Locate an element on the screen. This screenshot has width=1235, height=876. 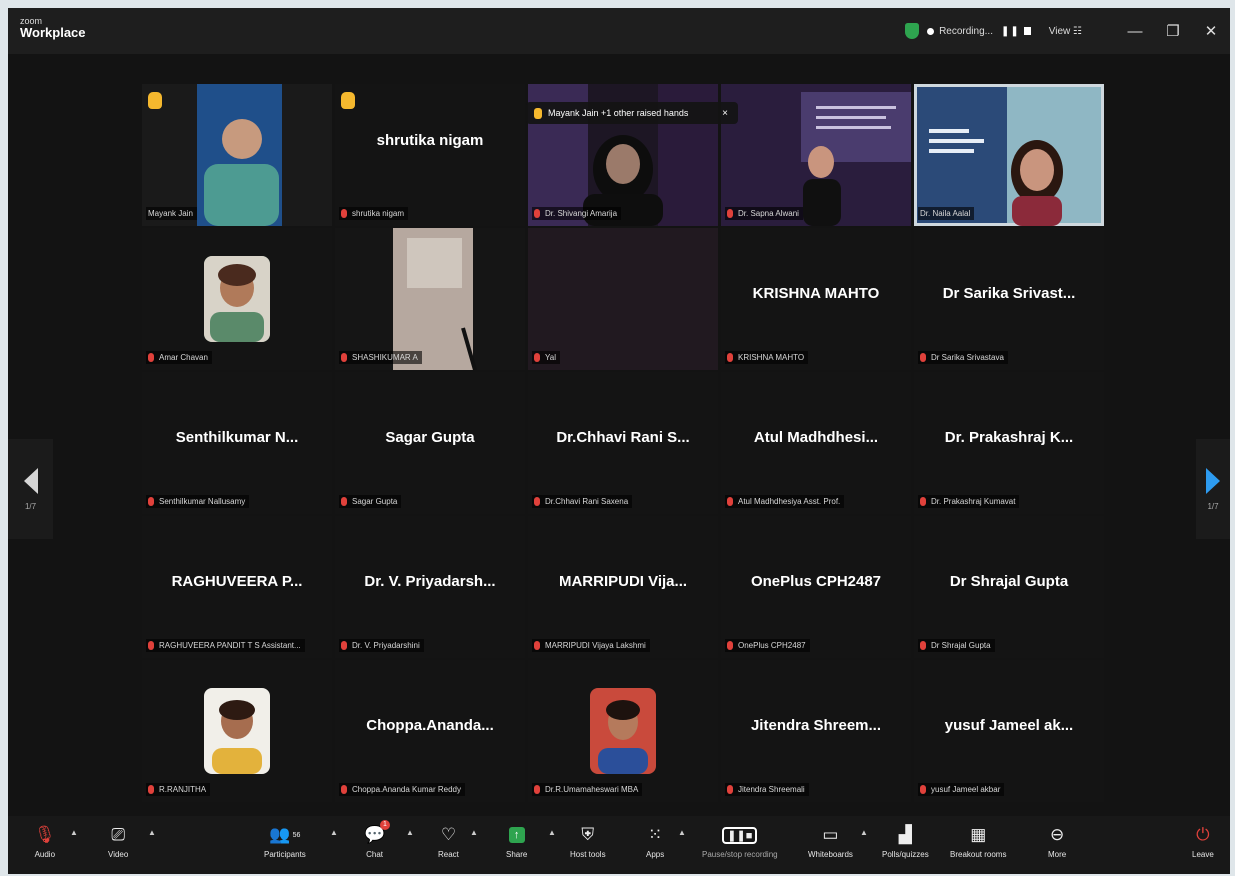
participant-tile: yusuf Jameel ak... yusuf Jameel akbar is located at coordinates (1009, 731).